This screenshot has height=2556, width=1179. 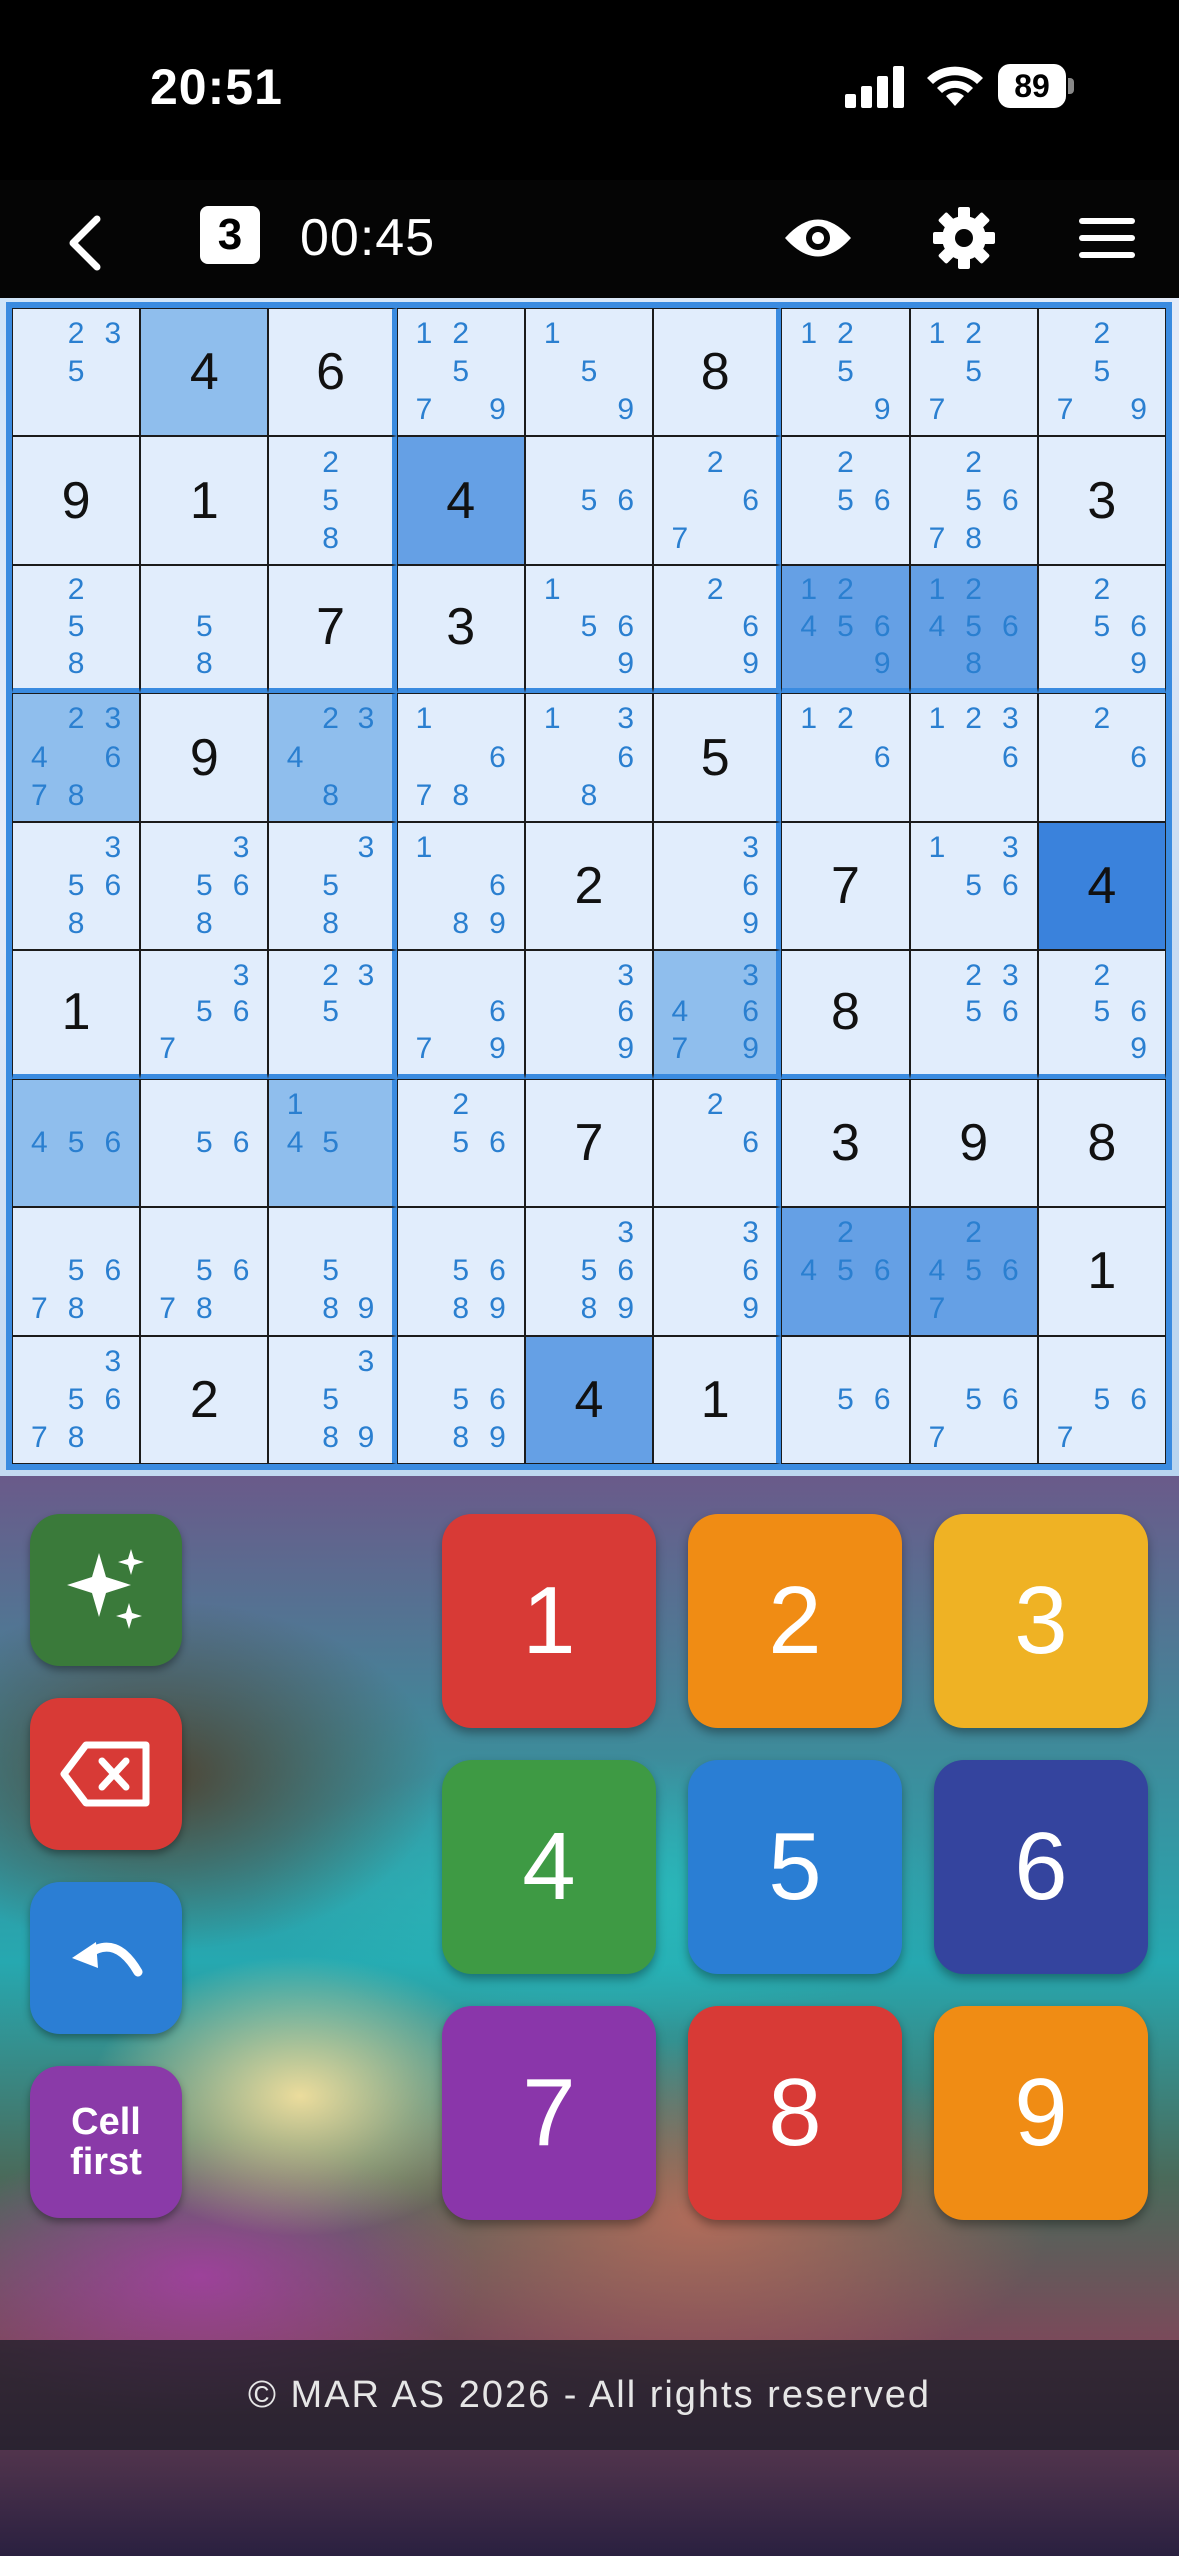 What do you see at coordinates (717, 1271) in the screenshot?
I see `sudoku-cell-r8c6: 3 6 9` at bounding box center [717, 1271].